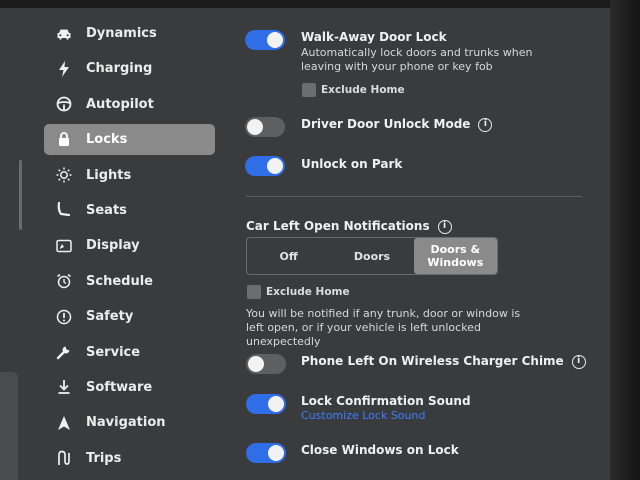 Image resolution: width=640 pixels, height=480 pixels. Describe the element at coordinates (113, 246) in the screenshot. I see `sidebar-item-label: Display` at that location.